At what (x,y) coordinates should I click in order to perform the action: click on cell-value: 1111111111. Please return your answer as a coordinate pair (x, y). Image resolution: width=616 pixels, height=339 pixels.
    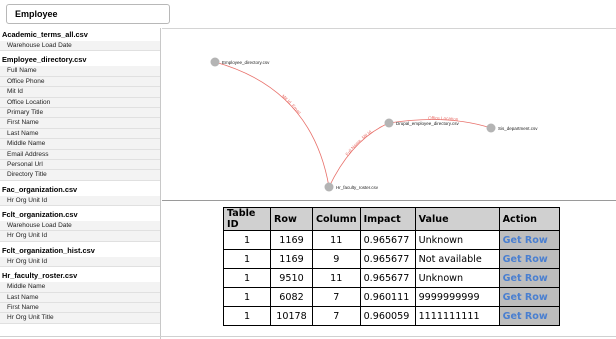
    Looking at the image, I should click on (457, 316).